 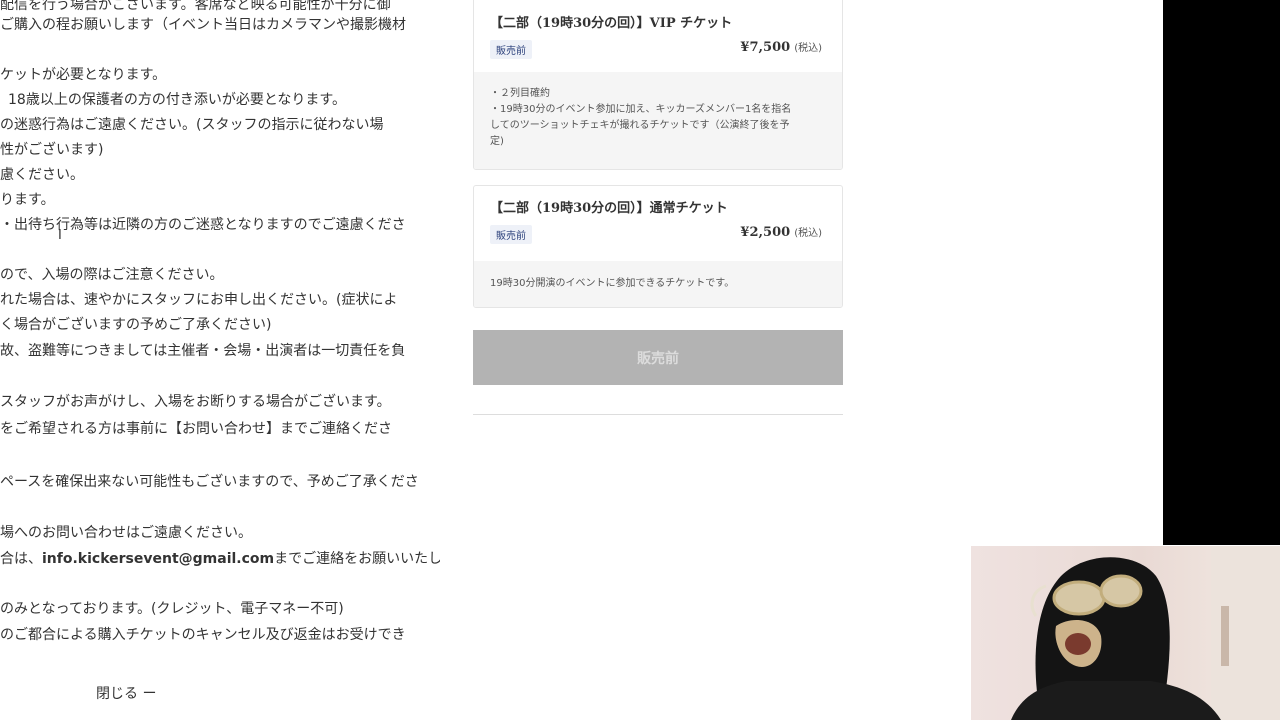 I want to click on section-divider, so click(x=658, y=414).